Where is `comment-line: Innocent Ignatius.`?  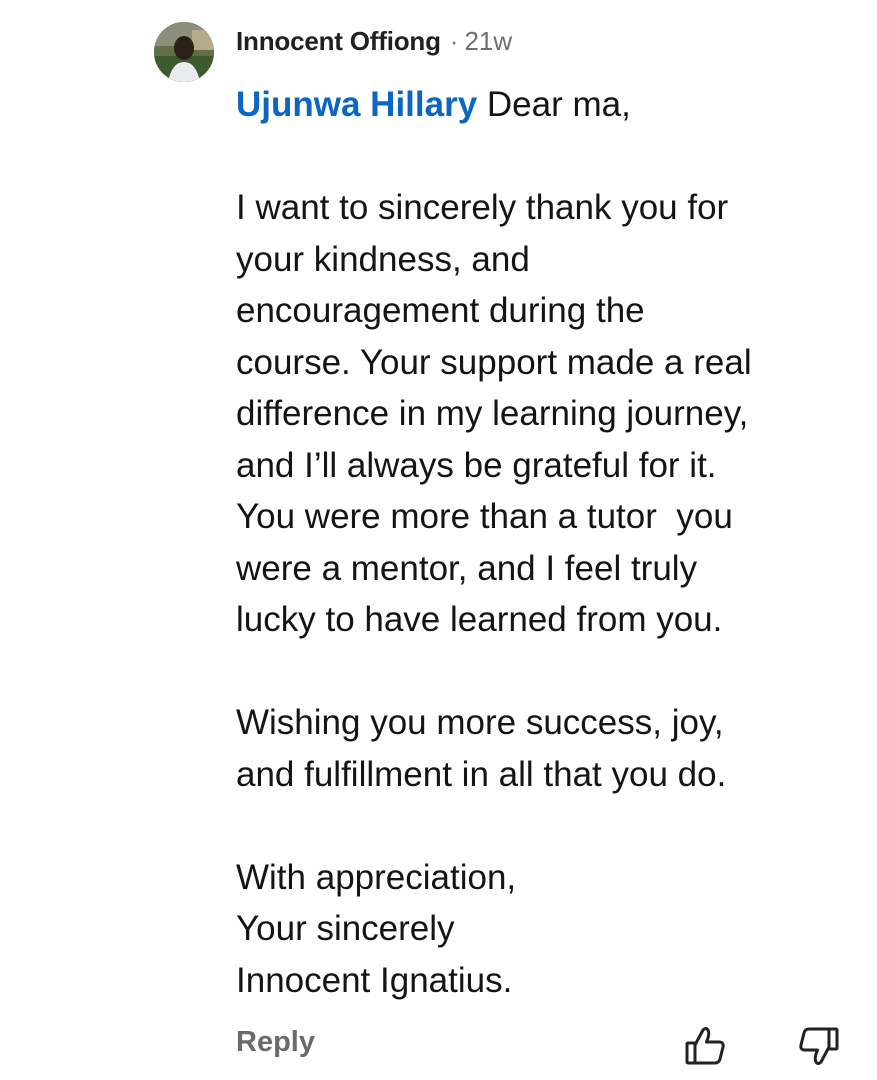 comment-line: Innocent Ignatius. is located at coordinates (374, 980).